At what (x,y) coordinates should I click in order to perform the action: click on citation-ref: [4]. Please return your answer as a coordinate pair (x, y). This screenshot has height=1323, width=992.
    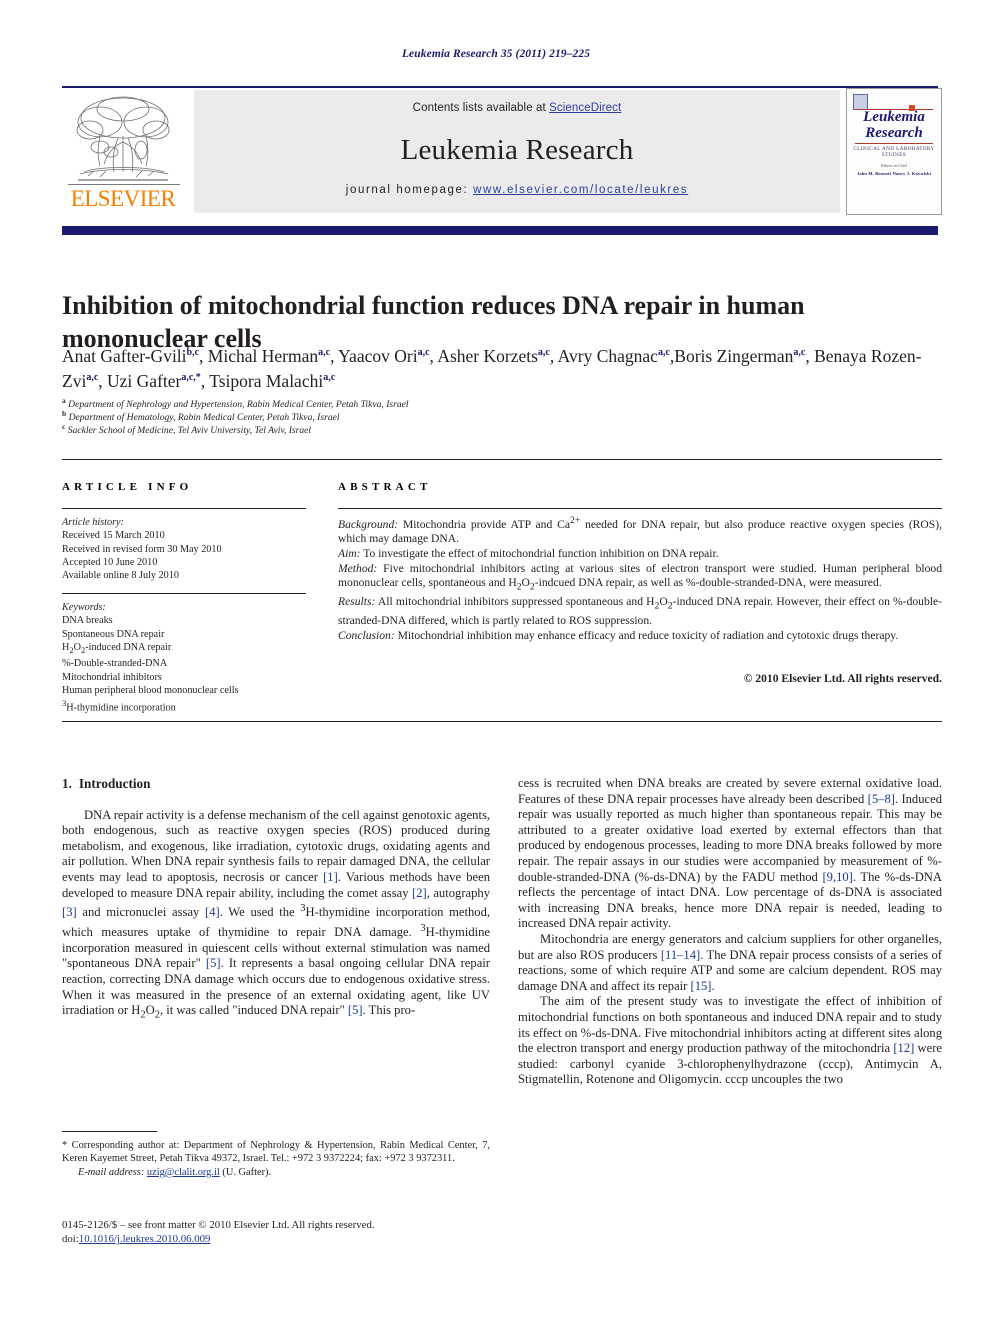
    Looking at the image, I should click on (212, 912).